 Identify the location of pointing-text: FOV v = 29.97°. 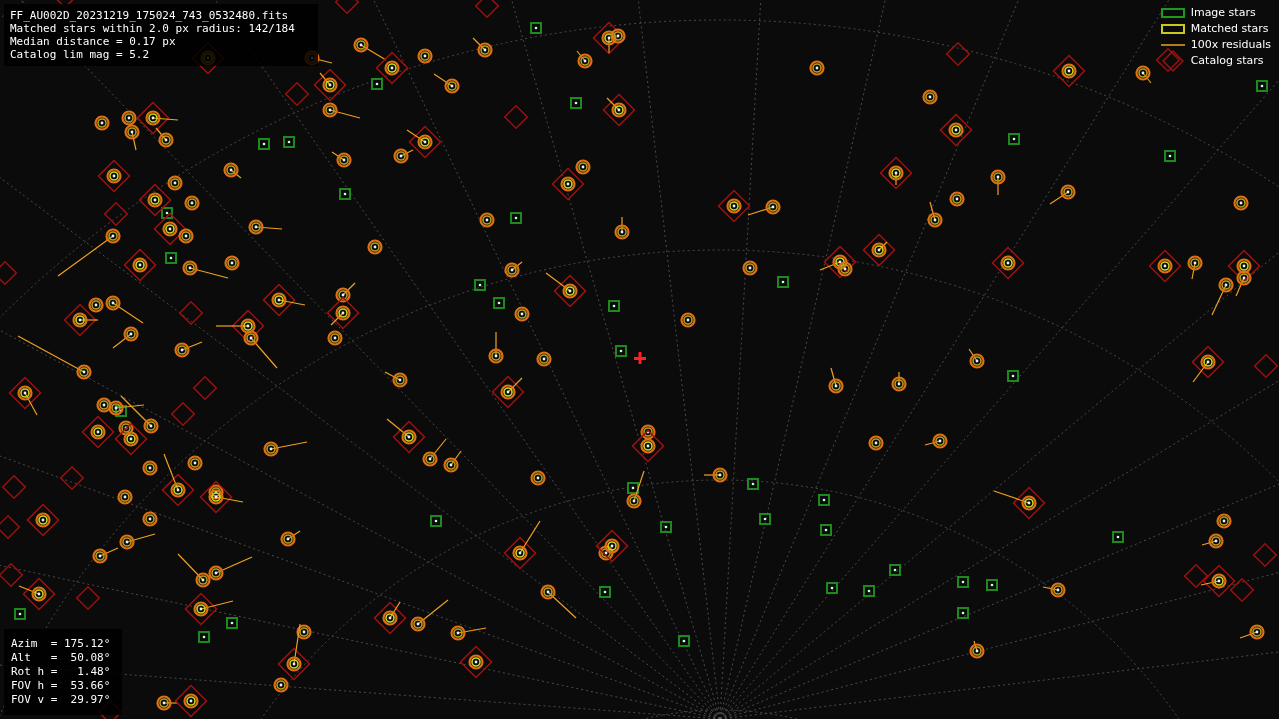
(61, 700).